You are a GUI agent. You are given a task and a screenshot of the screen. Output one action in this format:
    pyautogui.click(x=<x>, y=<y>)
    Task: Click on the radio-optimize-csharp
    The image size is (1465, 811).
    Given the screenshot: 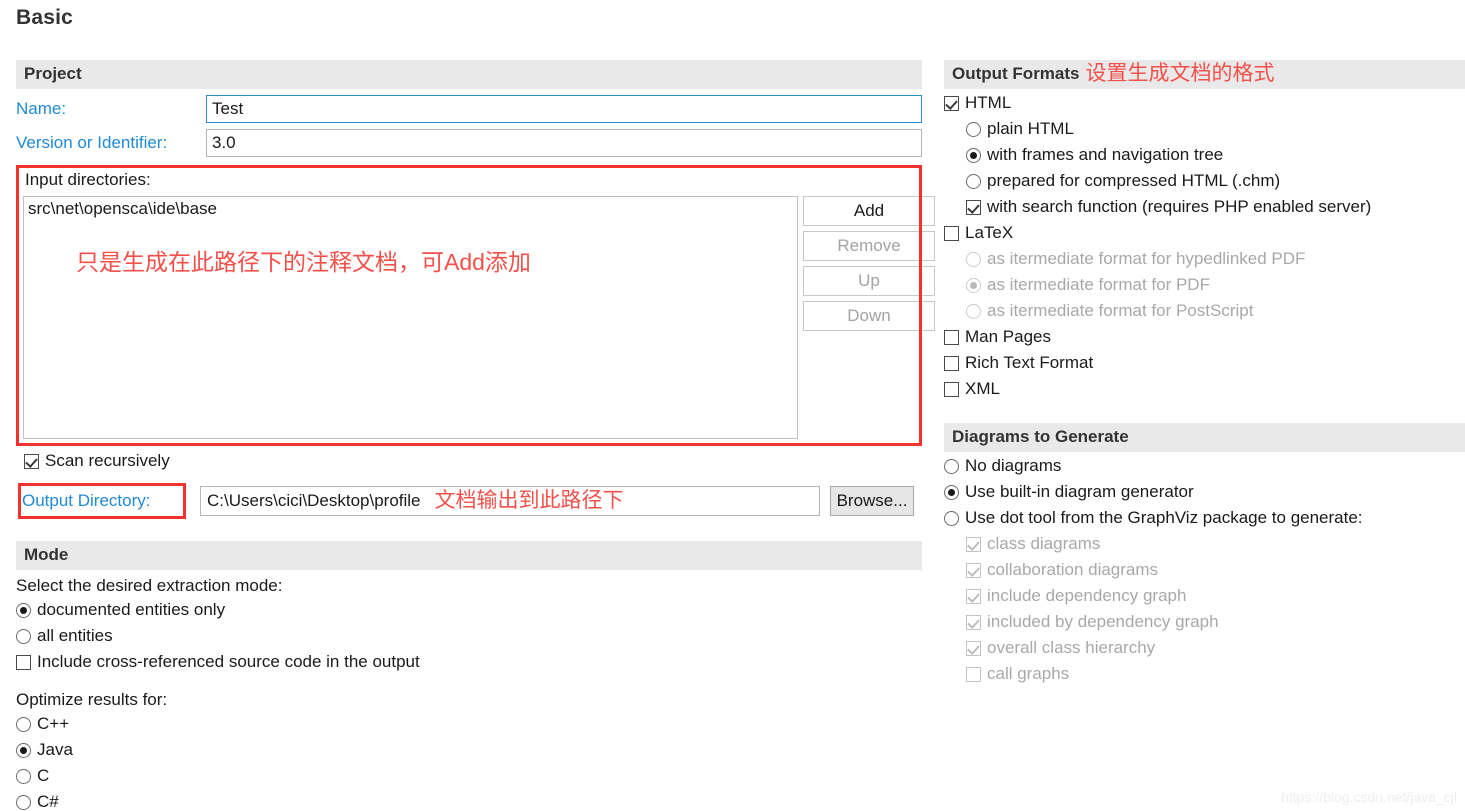 What is the action you would take?
    pyautogui.click(x=23, y=802)
    